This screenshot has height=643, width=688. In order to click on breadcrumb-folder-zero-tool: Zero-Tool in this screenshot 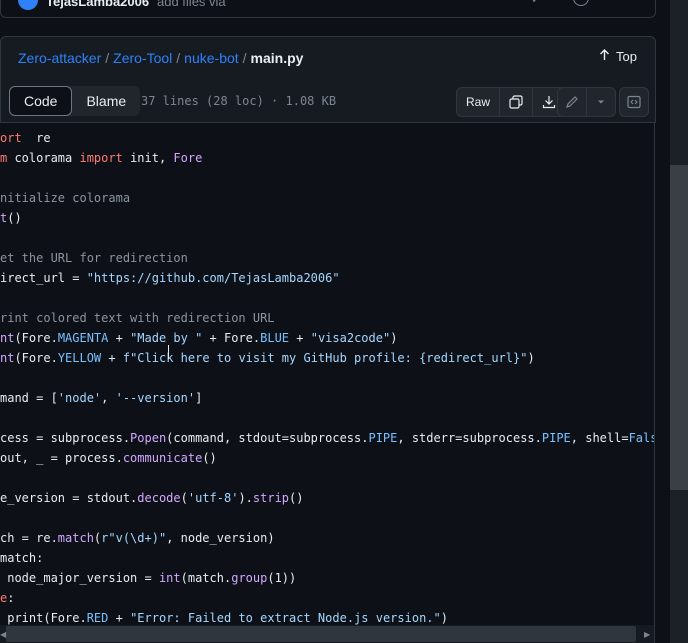, I will do `click(142, 58)`.